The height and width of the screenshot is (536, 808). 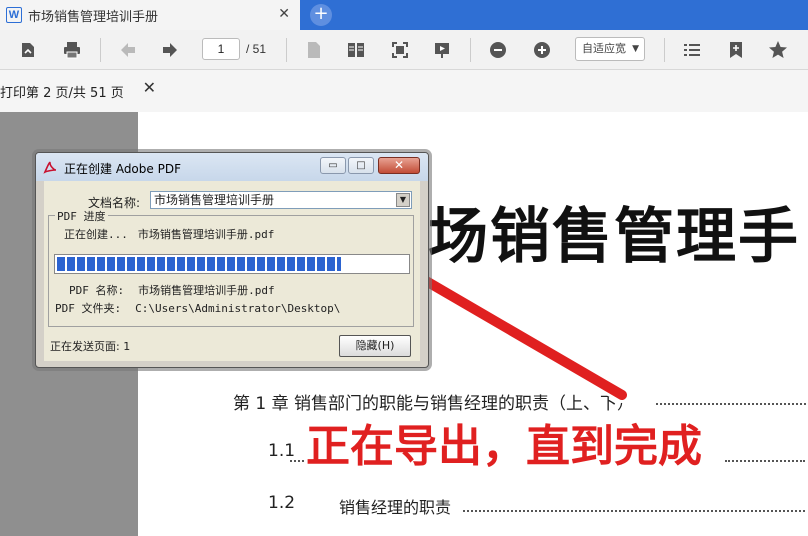 What do you see at coordinates (333, 165) in the screenshot?
I see `minimize-button: ▭` at bounding box center [333, 165].